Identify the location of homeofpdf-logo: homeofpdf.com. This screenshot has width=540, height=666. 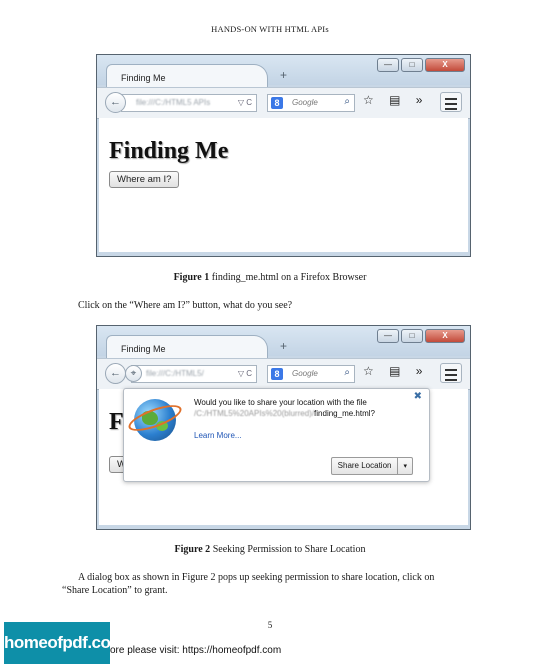
(65, 643).